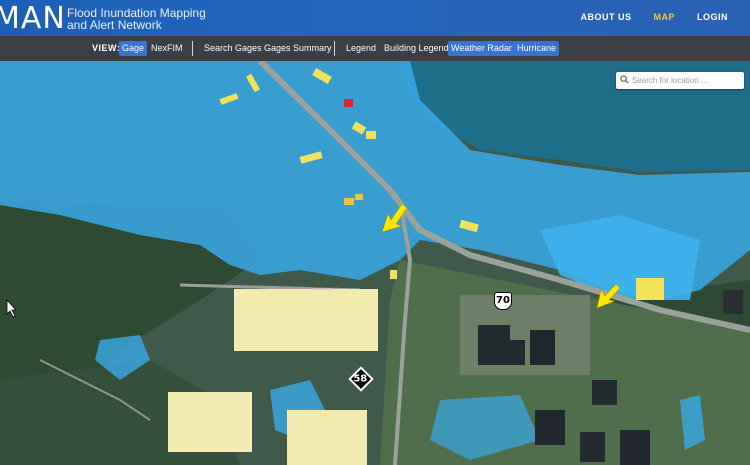 The image size is (750, 465). Describe the element at coordinates (360, 379) in the screenshot. I see `state-route-number: 58` at that location.